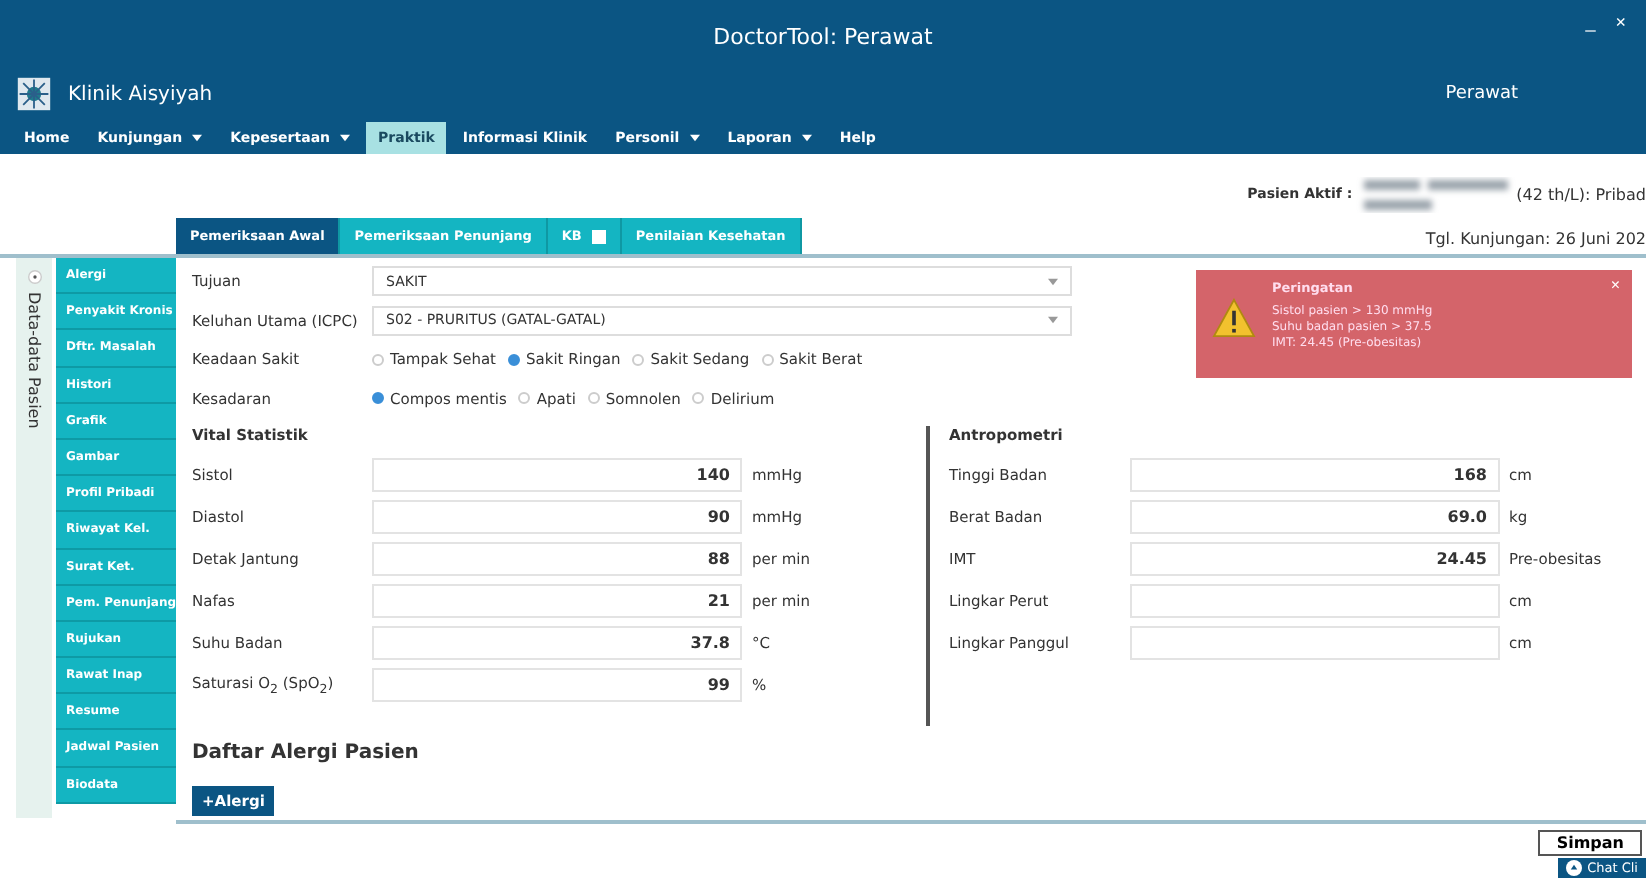  What do you see at coordinates (557, 643) in the screenshot?
I see `number-field: 37.8` at bounding box center [557, 643].